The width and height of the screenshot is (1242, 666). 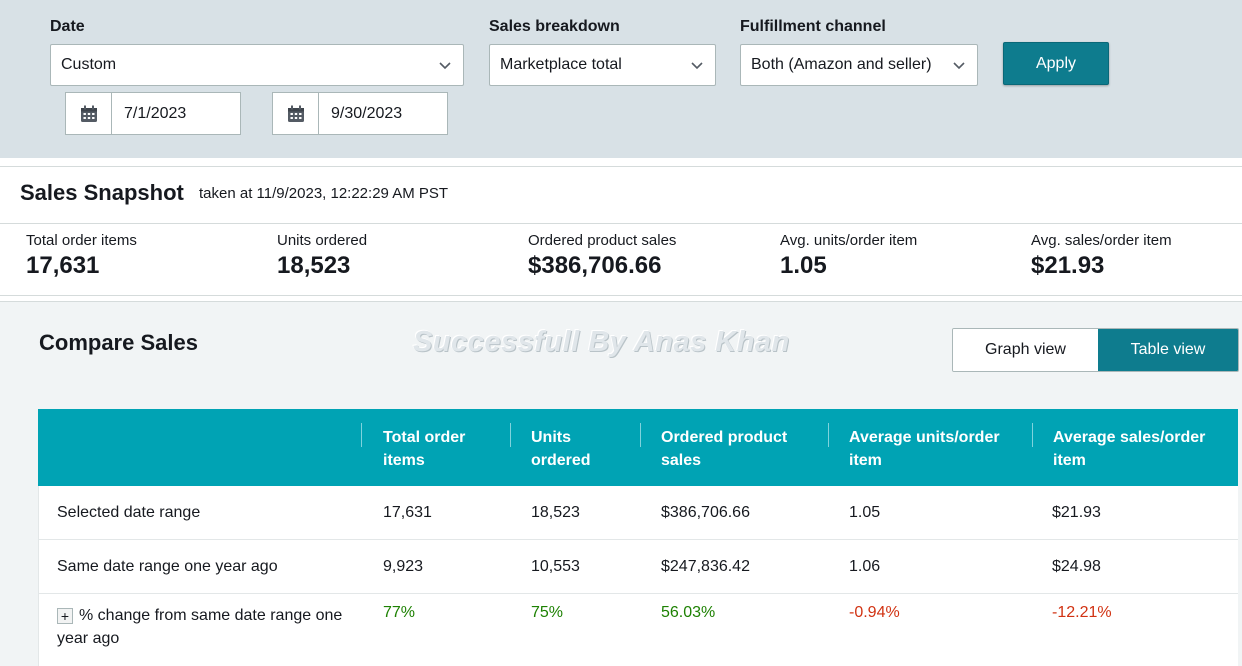 I want to click on table-cell: 18,523, so click(x=555, y=512).